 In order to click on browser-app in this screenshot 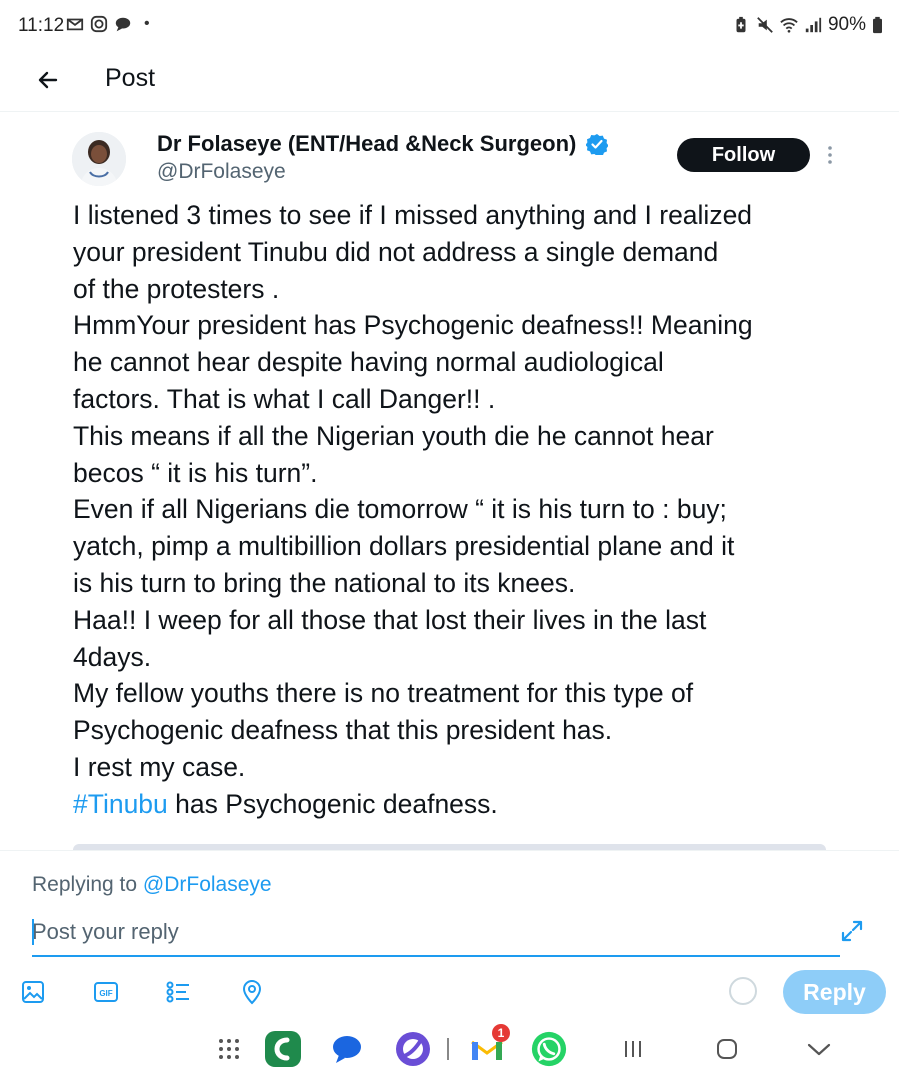, I will do `click(413, 1049)`.